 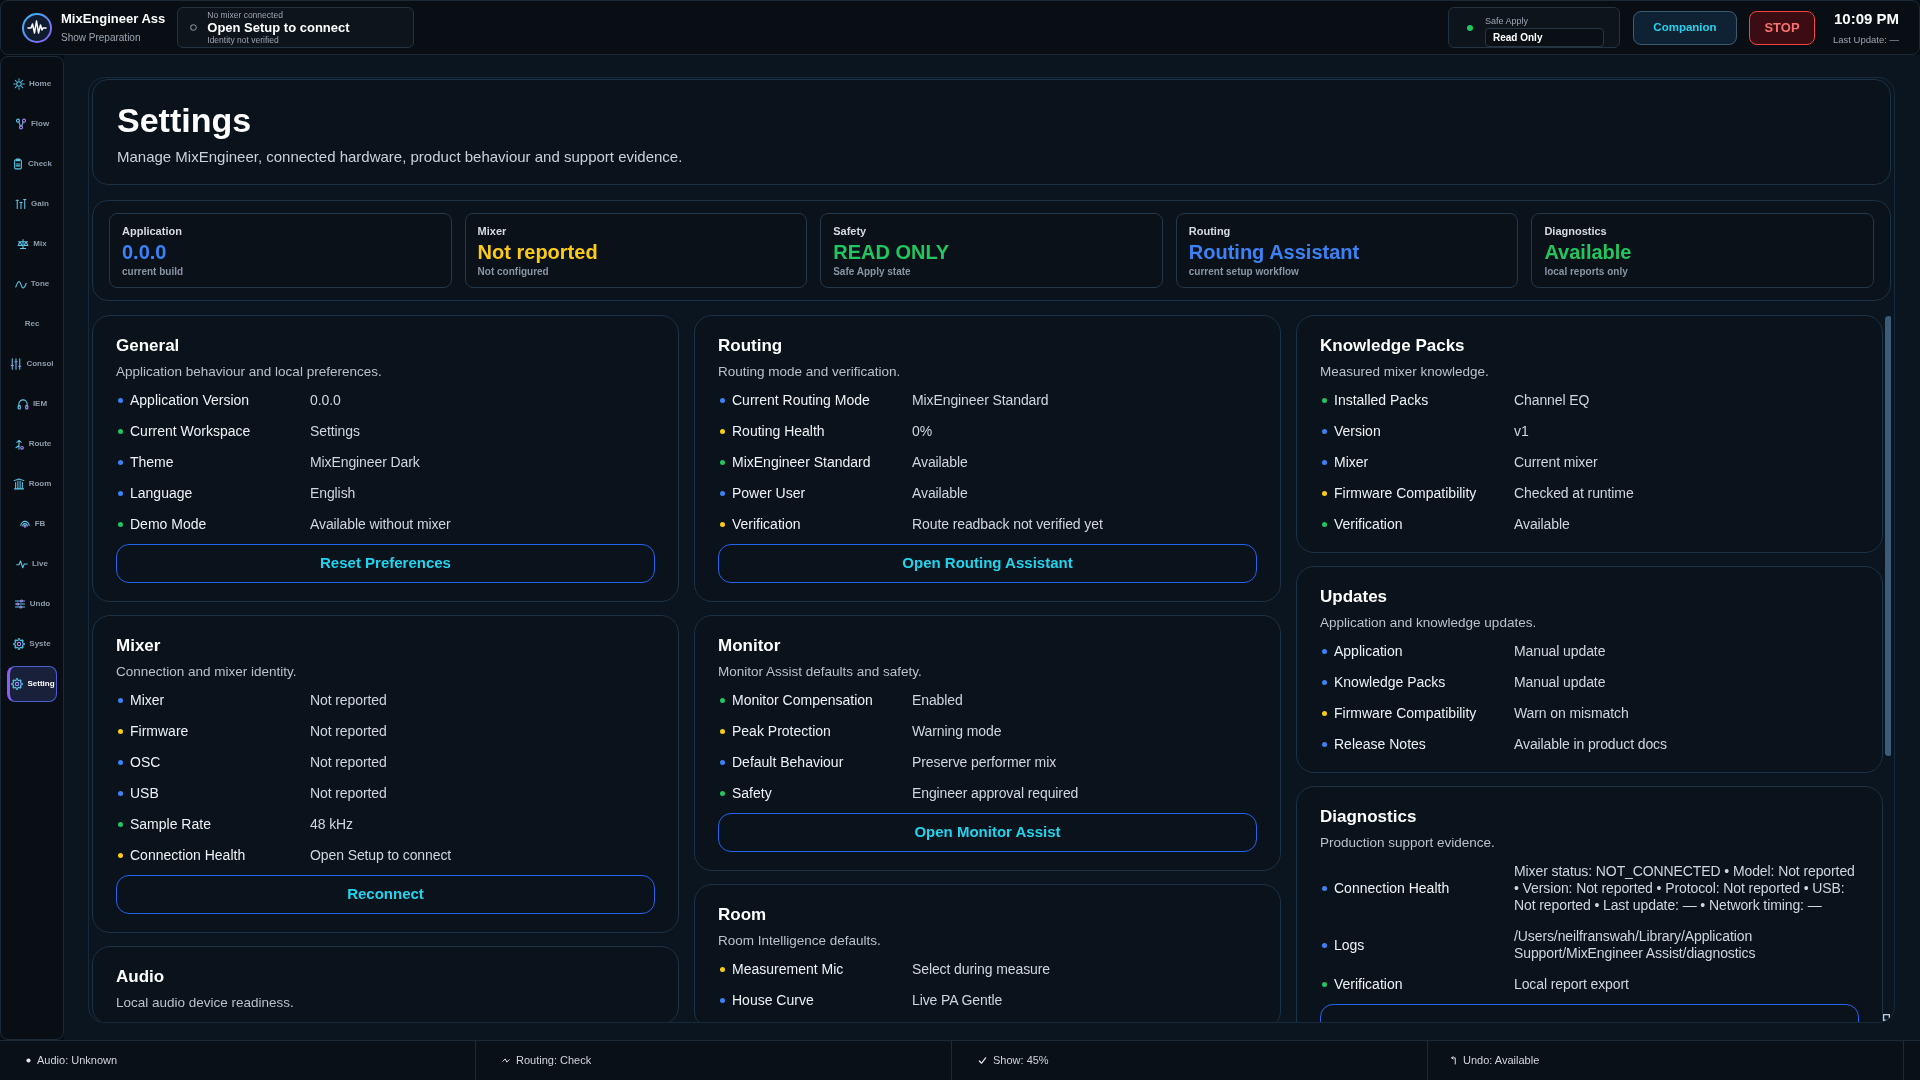 I want to click on sidebar-item: Syste, so click(x=32, y=644).